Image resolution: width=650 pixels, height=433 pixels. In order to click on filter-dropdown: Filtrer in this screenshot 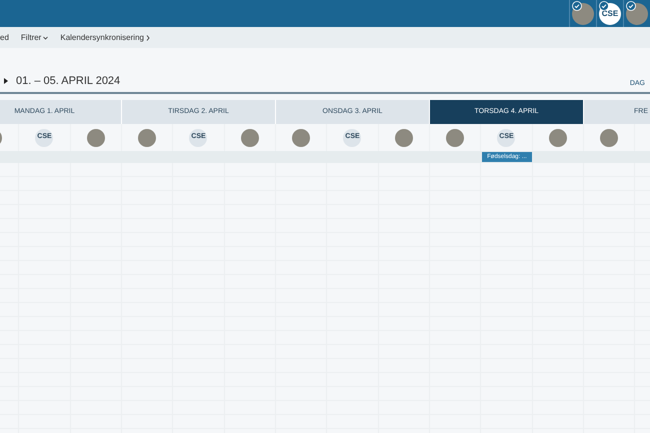, I will do `click(34, 38)`.